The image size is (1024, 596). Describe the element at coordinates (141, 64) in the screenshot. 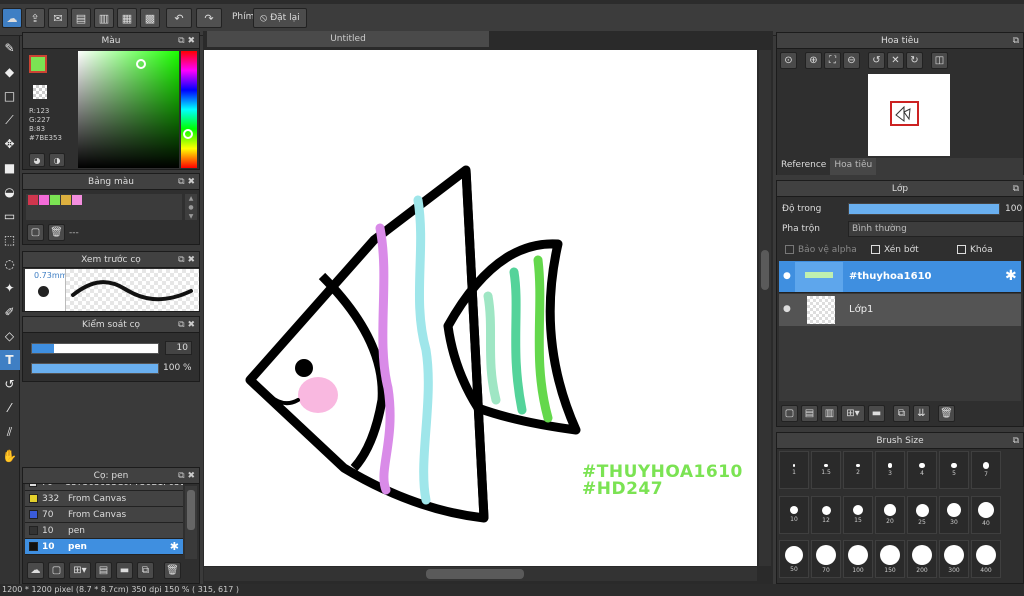

I see `sv-picker-cursor` at that location.